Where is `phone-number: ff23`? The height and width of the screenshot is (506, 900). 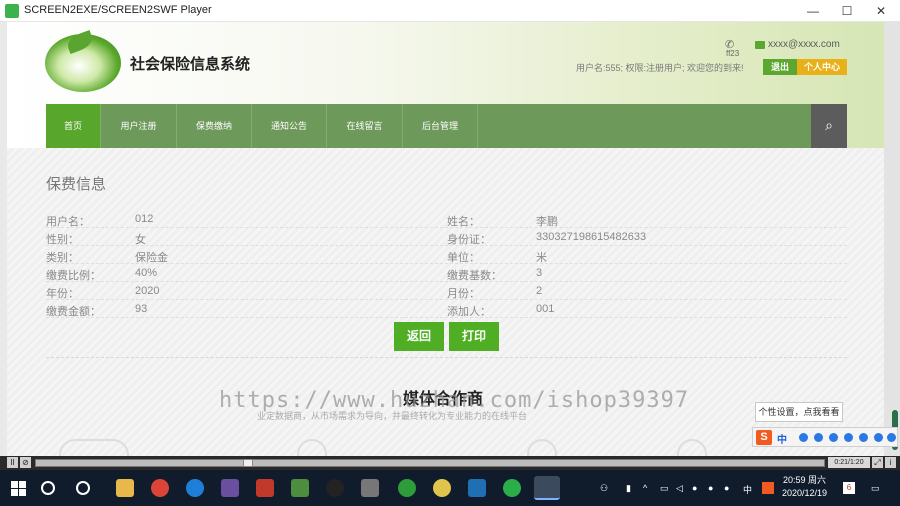 phone-number: ff23 is located at coordinates (733, 53).